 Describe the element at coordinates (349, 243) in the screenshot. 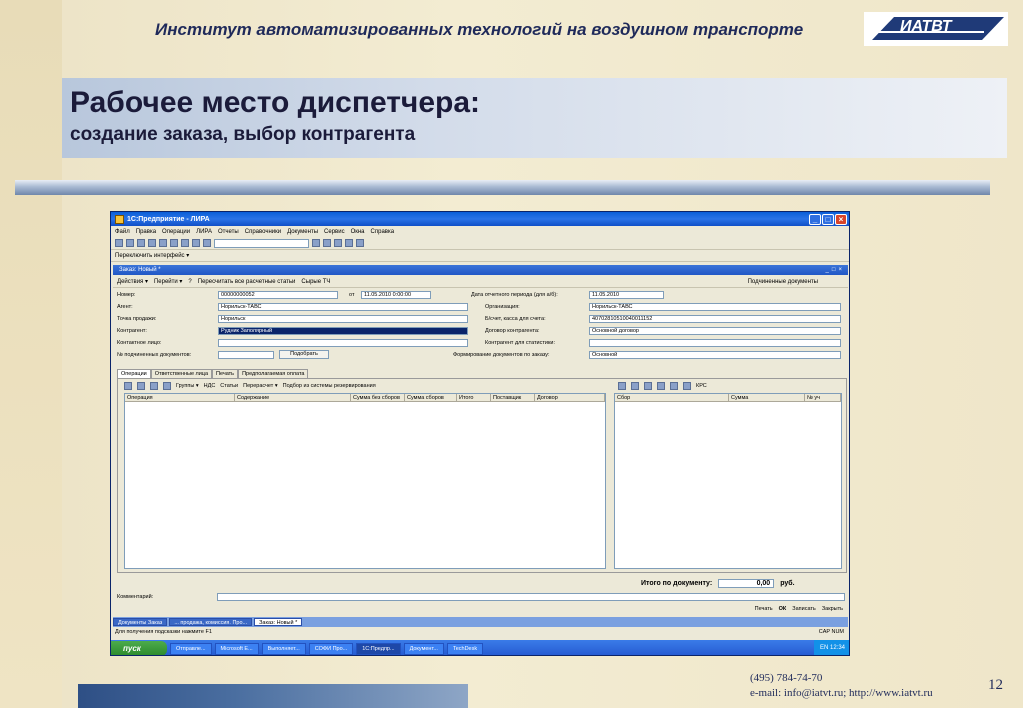

I see `calendar-icon` at that location.